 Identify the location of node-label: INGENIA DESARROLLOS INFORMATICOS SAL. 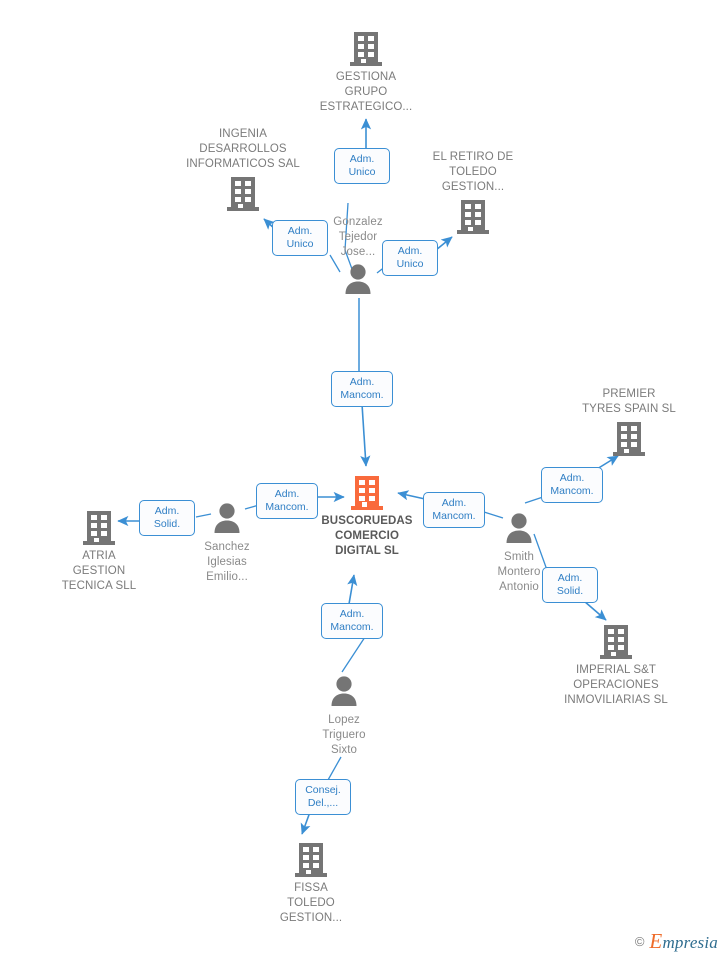
(243, 149).